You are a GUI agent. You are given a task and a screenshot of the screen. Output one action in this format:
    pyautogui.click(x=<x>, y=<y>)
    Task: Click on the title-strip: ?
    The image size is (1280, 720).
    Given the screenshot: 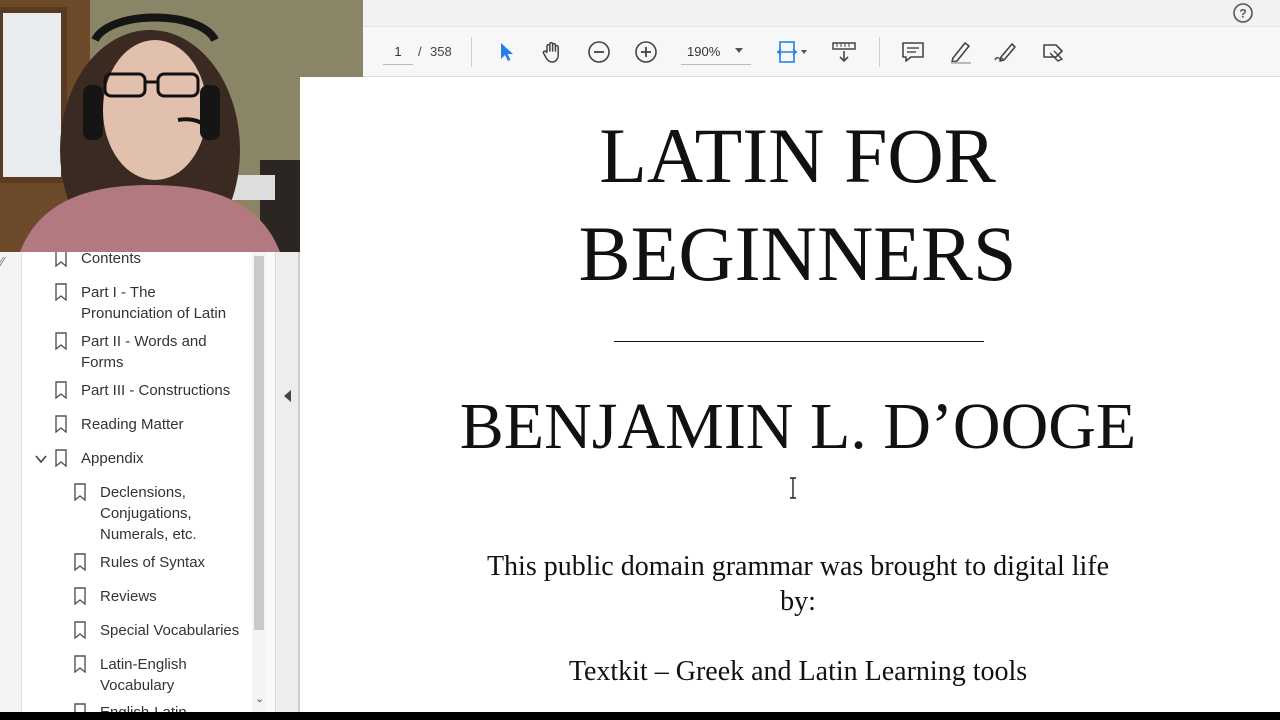 What is the action you would take?
    pyautogui.click(x=821, y=13)
    